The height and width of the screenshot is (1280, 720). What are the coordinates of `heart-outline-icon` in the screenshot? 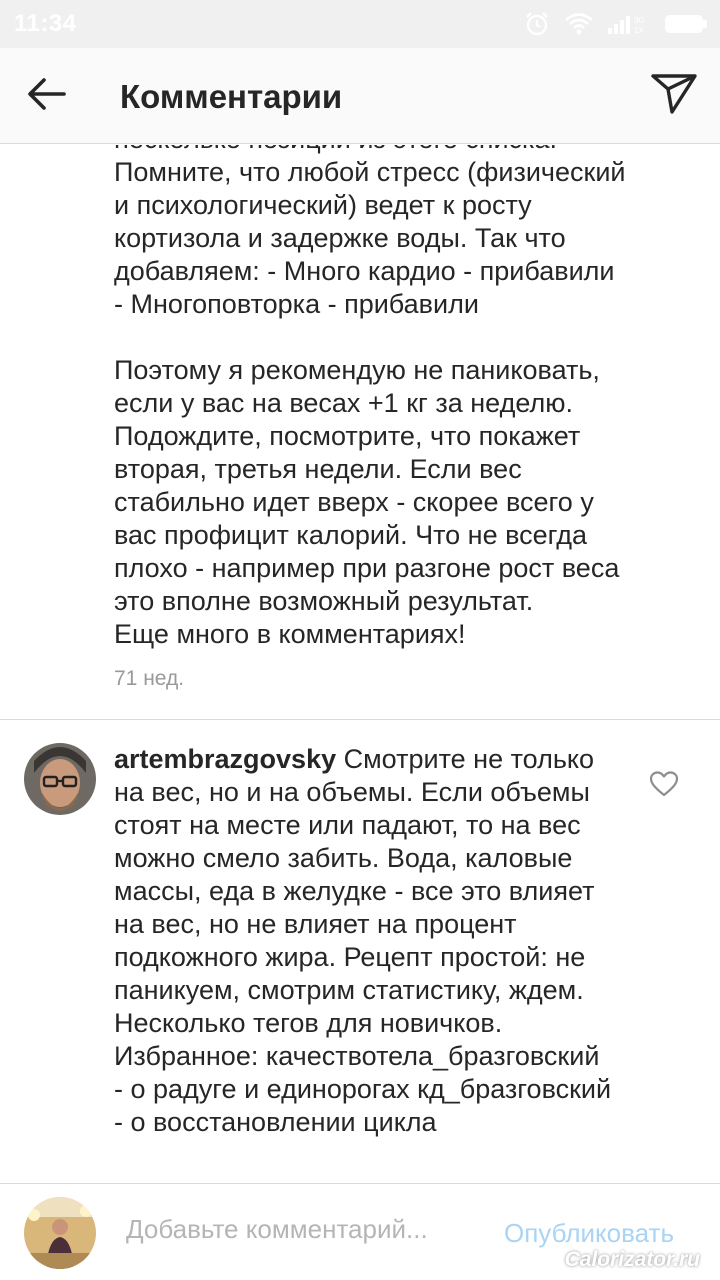 It's located at (664, 786).